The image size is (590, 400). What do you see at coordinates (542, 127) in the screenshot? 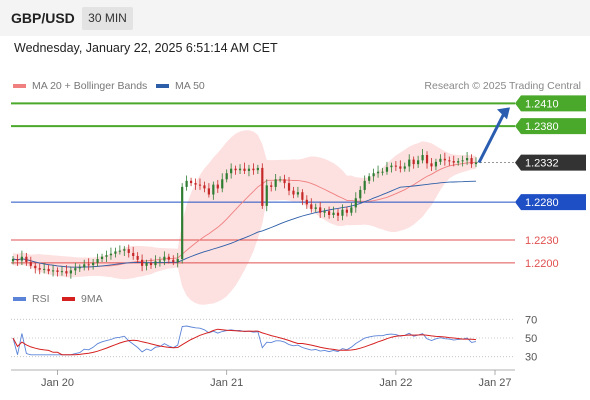
I see `price-tag-label: 1.2380` at bounding box center [542, 127].